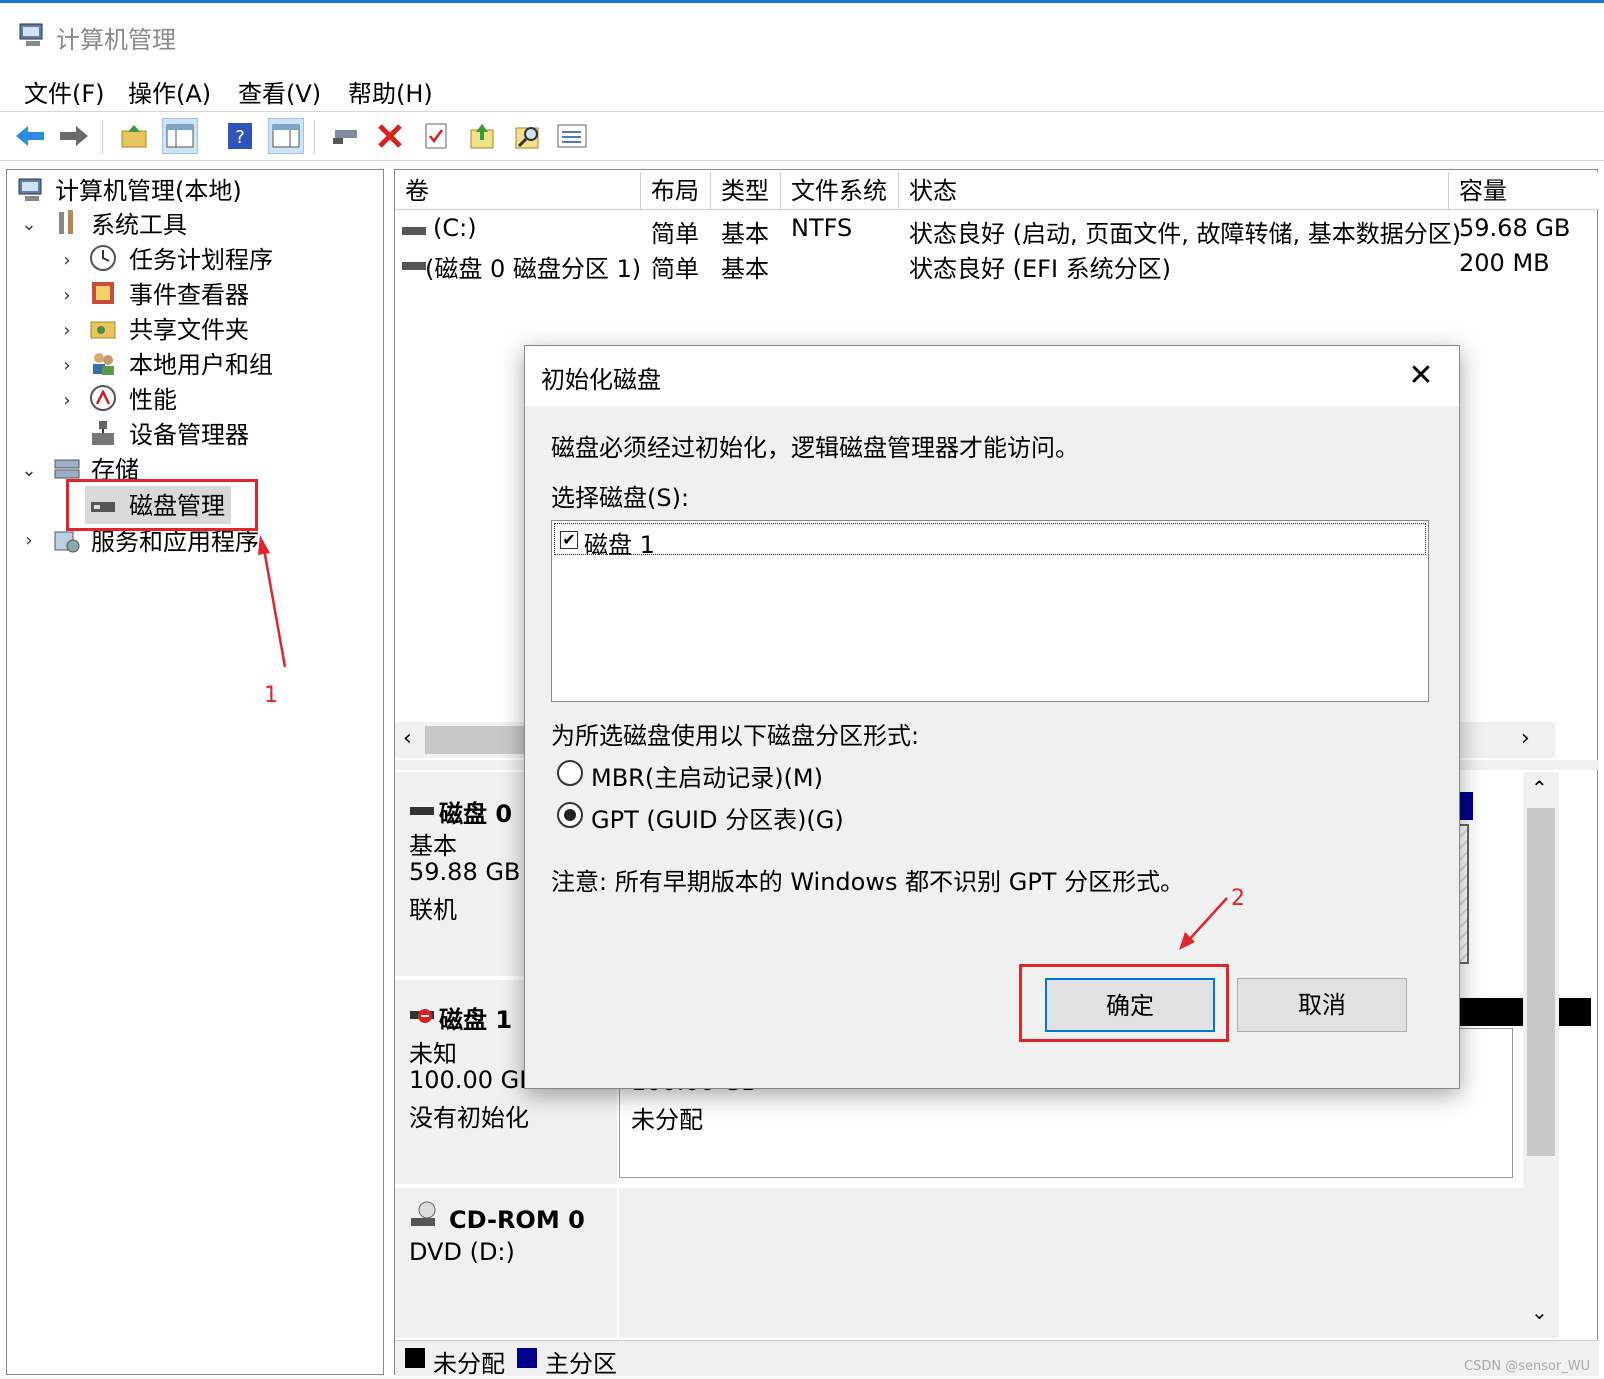 The height and width of the screenshot is (1379, 1604). Describe the element at coordinates (527, 1358) in the screenshot. I see `legend-primary-swatch` at that location.